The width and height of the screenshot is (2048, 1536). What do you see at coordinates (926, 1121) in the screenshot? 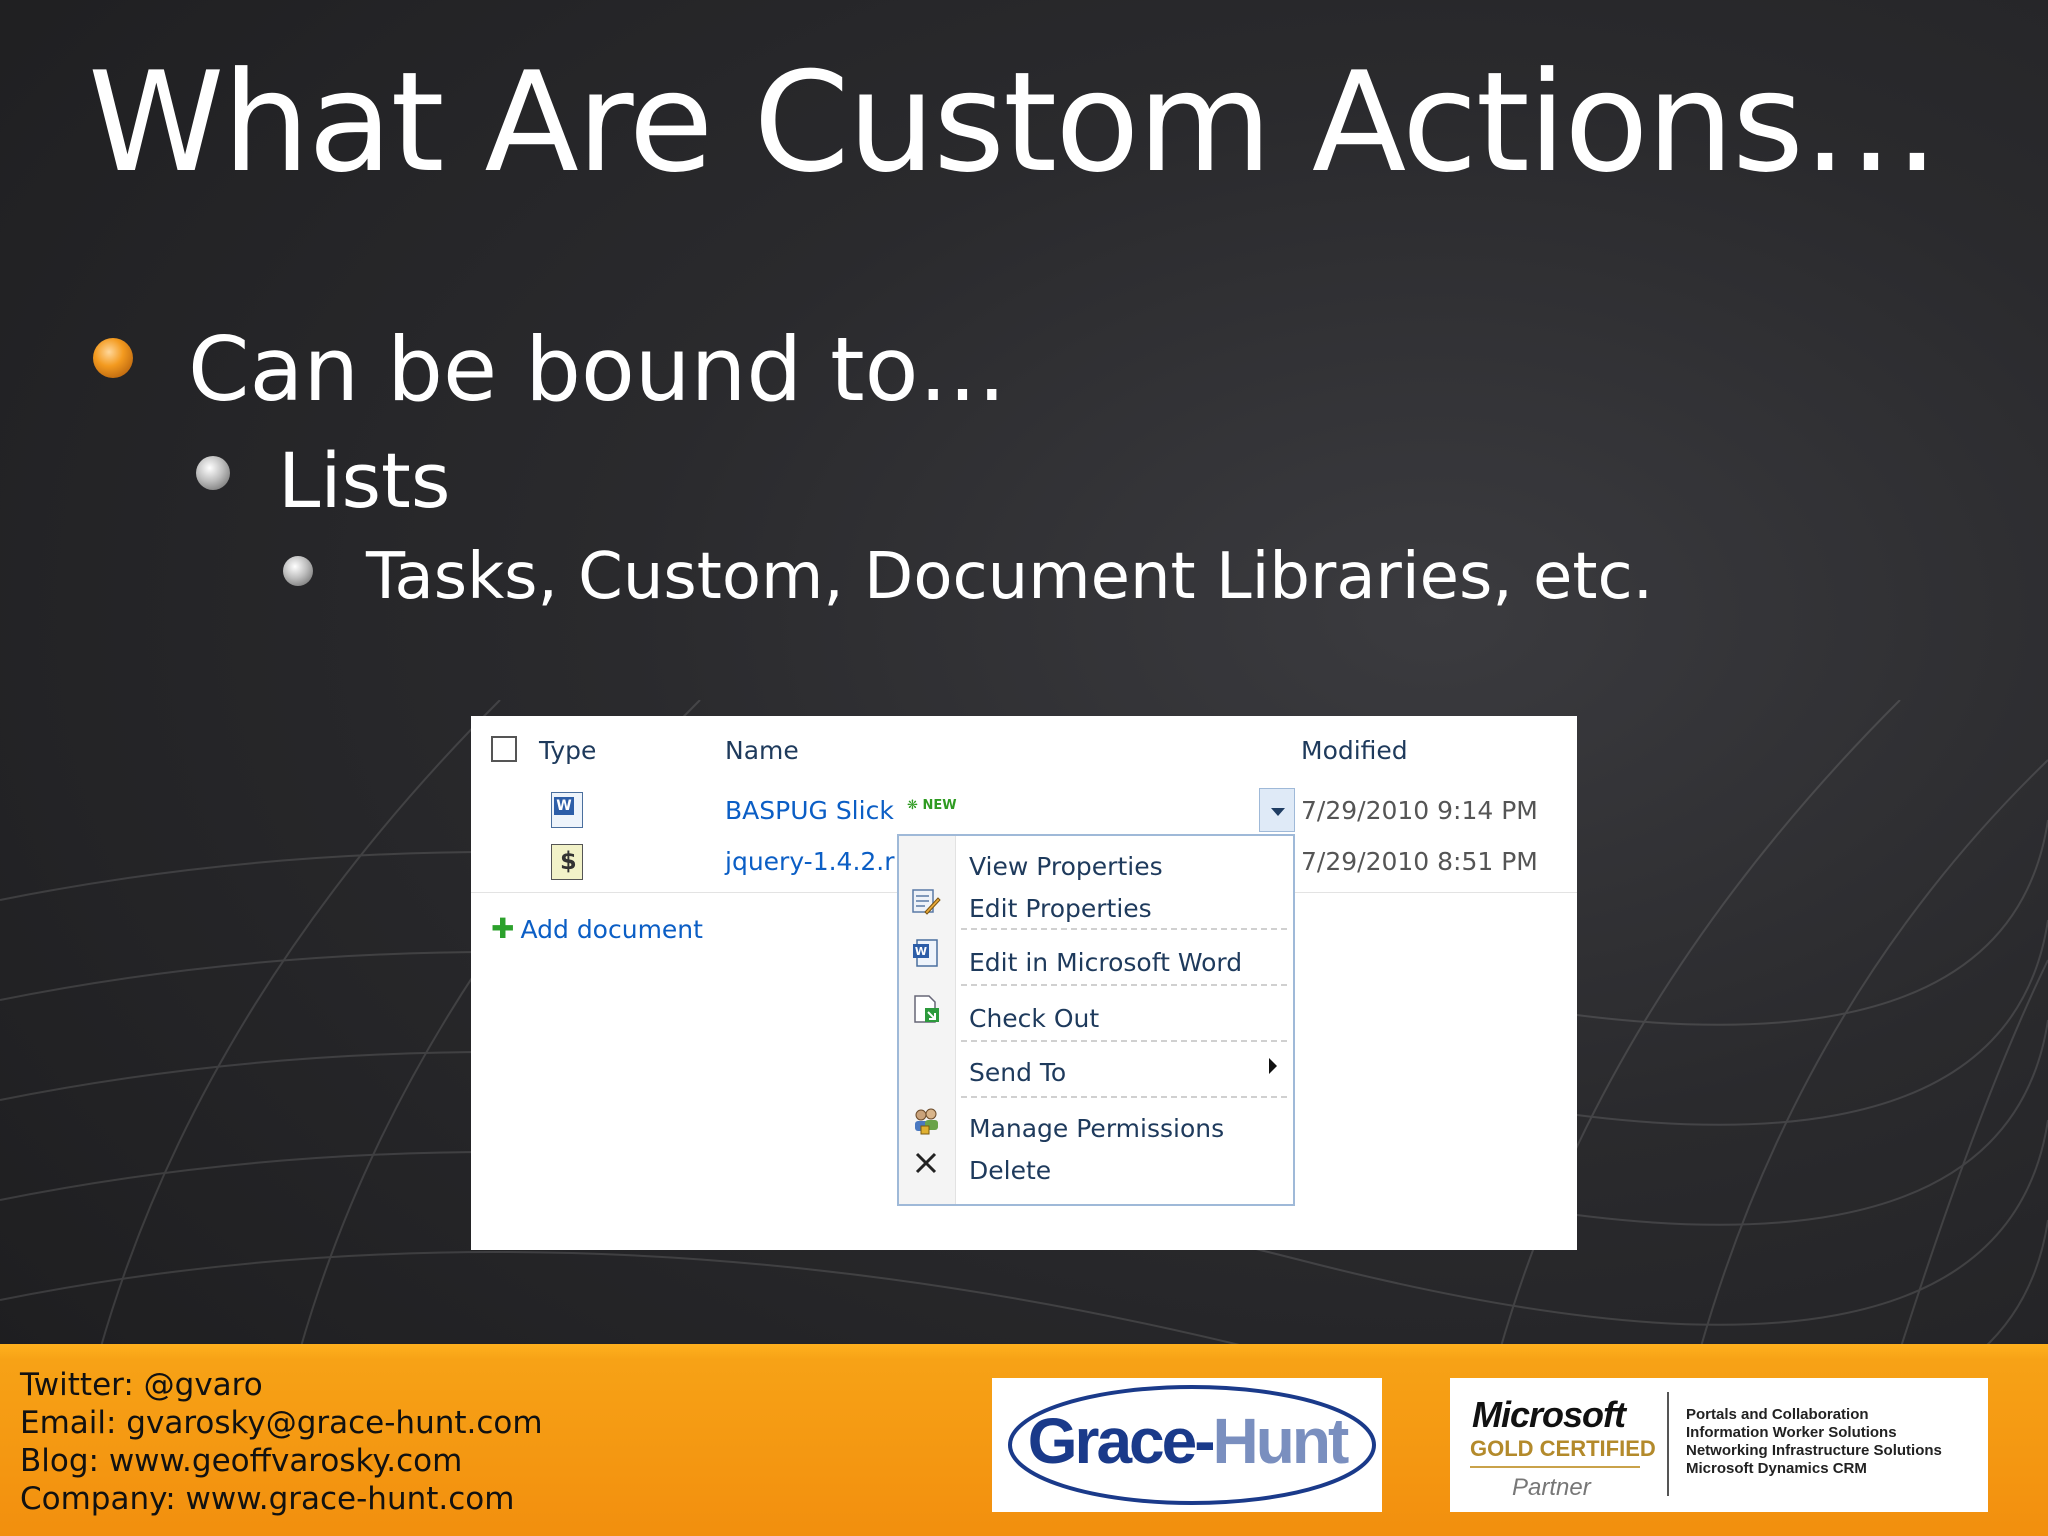
I see `permissions-icon` at bounding box center [926, 1121].